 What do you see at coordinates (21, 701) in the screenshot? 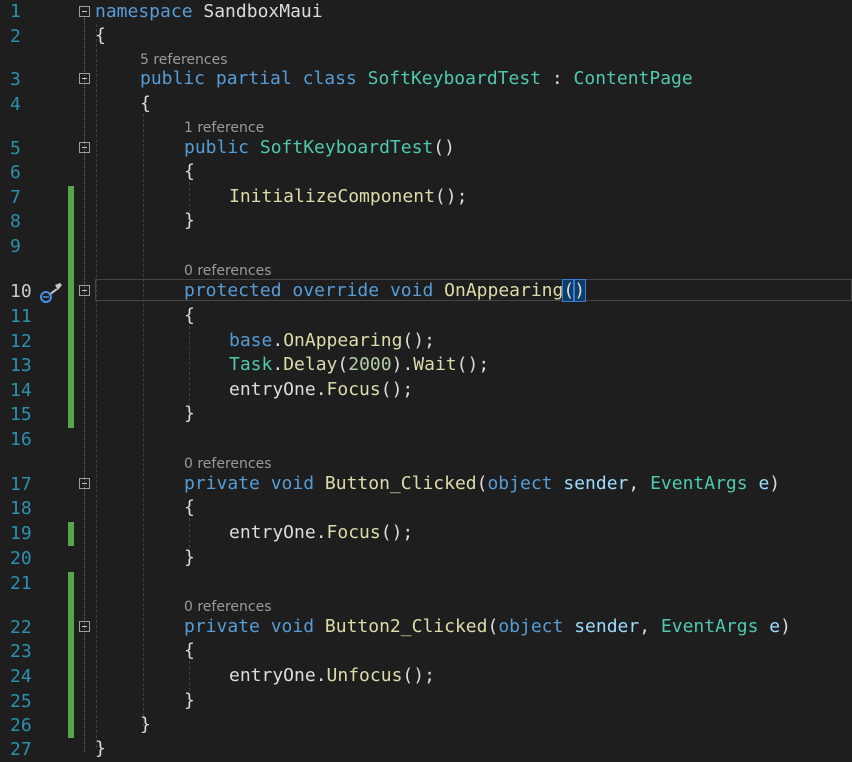
I see `line-number: 25` at bounding box center [21, 701].